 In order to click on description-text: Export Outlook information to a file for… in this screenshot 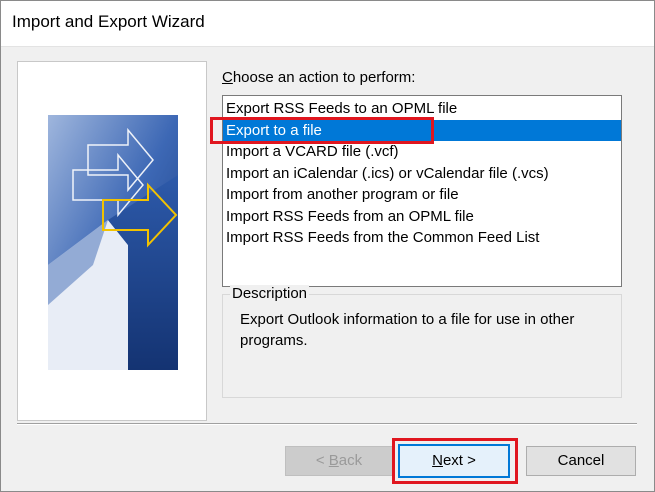, I will do `click(407, 330)`.